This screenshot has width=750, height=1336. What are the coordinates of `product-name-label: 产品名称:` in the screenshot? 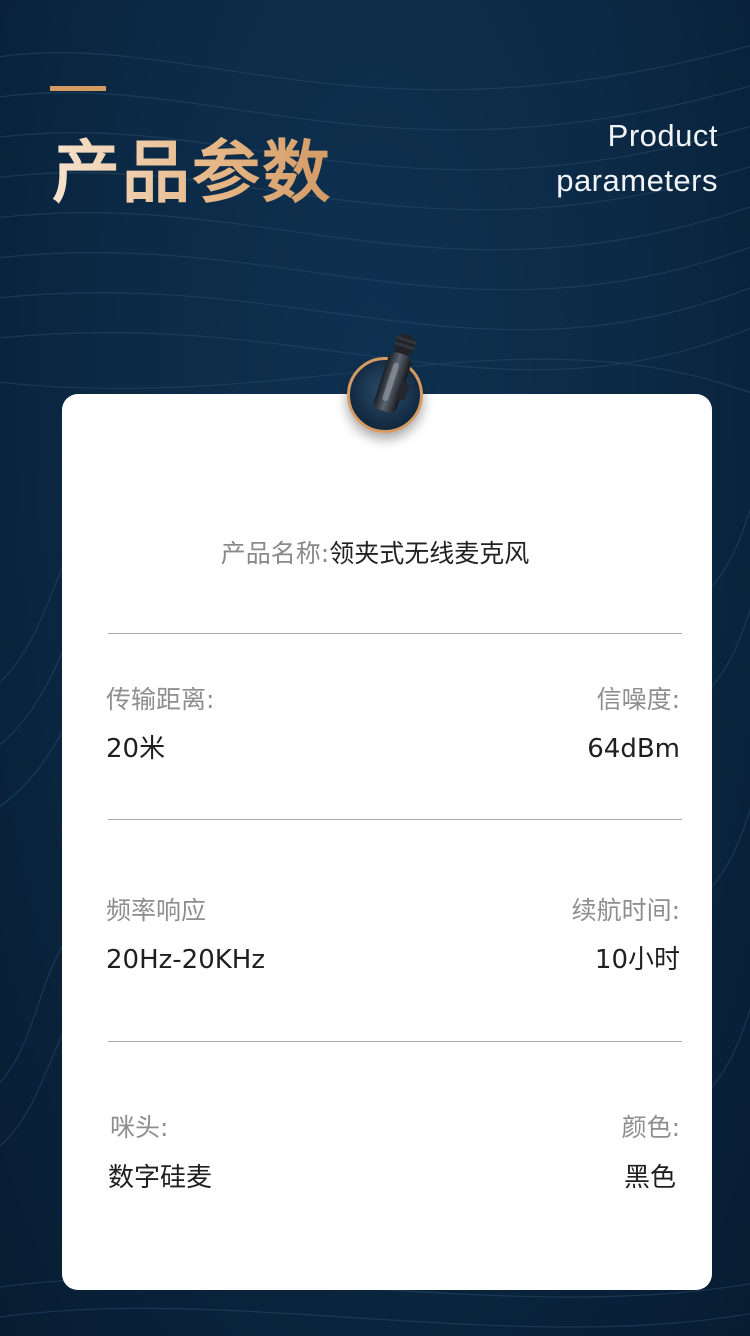 It's located at (275, 553).